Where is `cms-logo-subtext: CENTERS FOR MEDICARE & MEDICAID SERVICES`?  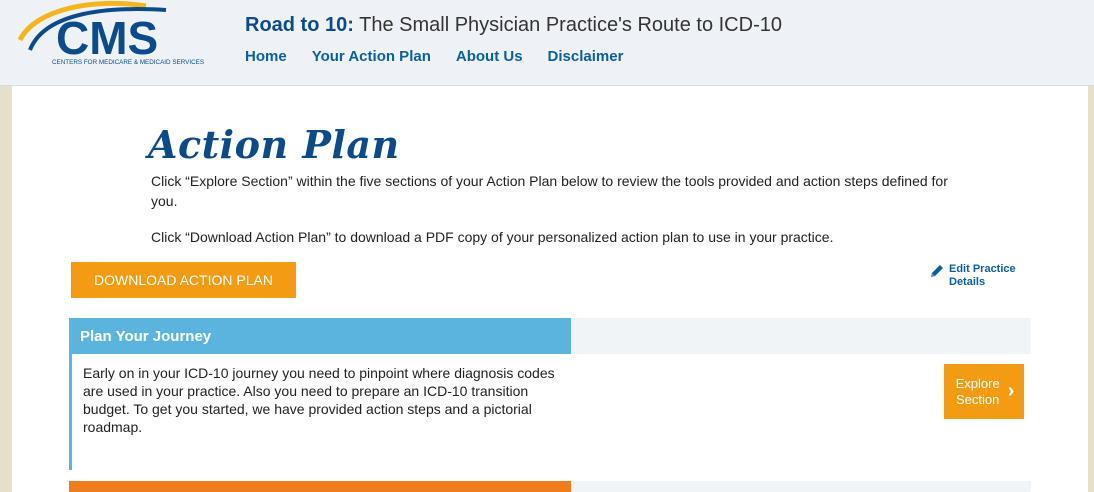 cms-logo-subtext: CENTERS FOR MEDICARE & MEDICAID SERVICES is located at coordinates (128, 62).